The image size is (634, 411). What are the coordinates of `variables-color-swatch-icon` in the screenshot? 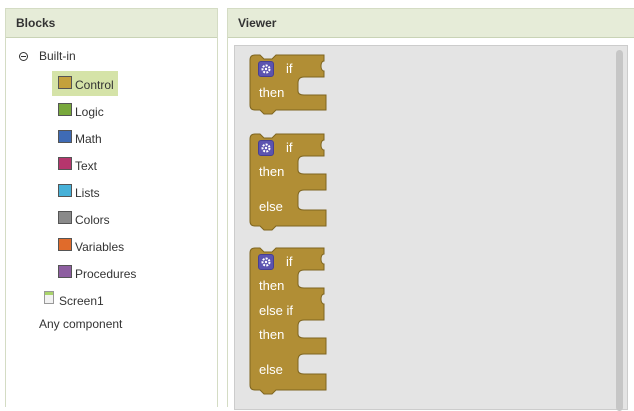 It's located at (65, 244).